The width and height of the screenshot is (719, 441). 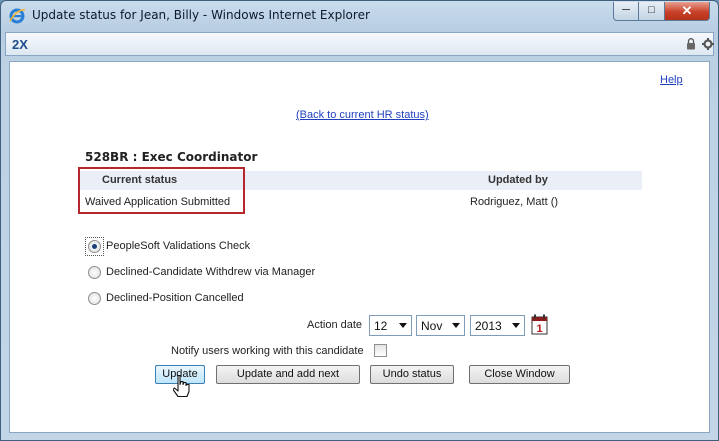 What do you see at coordinates (161, 190) in the screenshot?
I see `highlight-box` at bounding box center [161, 190].